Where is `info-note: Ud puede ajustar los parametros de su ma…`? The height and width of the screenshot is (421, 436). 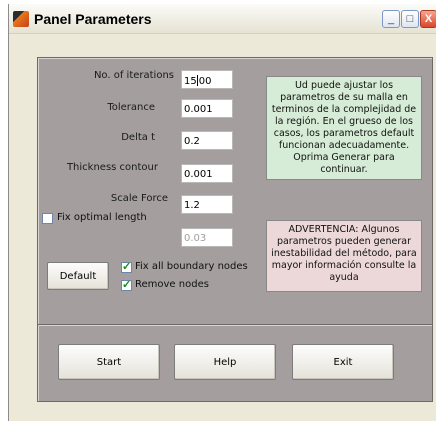
info-note: Ud puede ajustar los parametros de su ma… is located at coordinates (344, 128).